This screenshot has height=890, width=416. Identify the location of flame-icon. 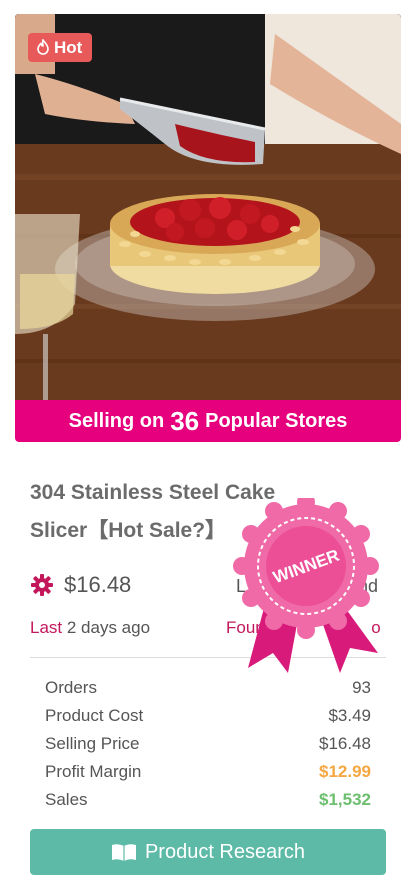
(43, 47).